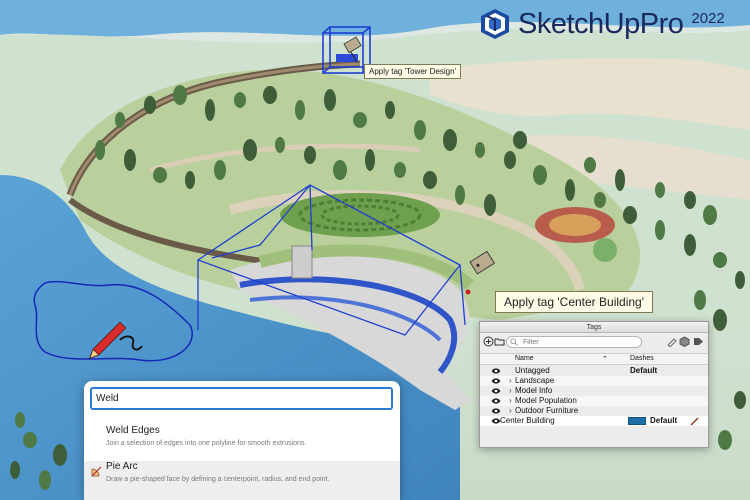  What do you see at coordinates (133, 430) in the screenshot?
I see `result-title: Weld Edges` at bounding box center [133, 430].